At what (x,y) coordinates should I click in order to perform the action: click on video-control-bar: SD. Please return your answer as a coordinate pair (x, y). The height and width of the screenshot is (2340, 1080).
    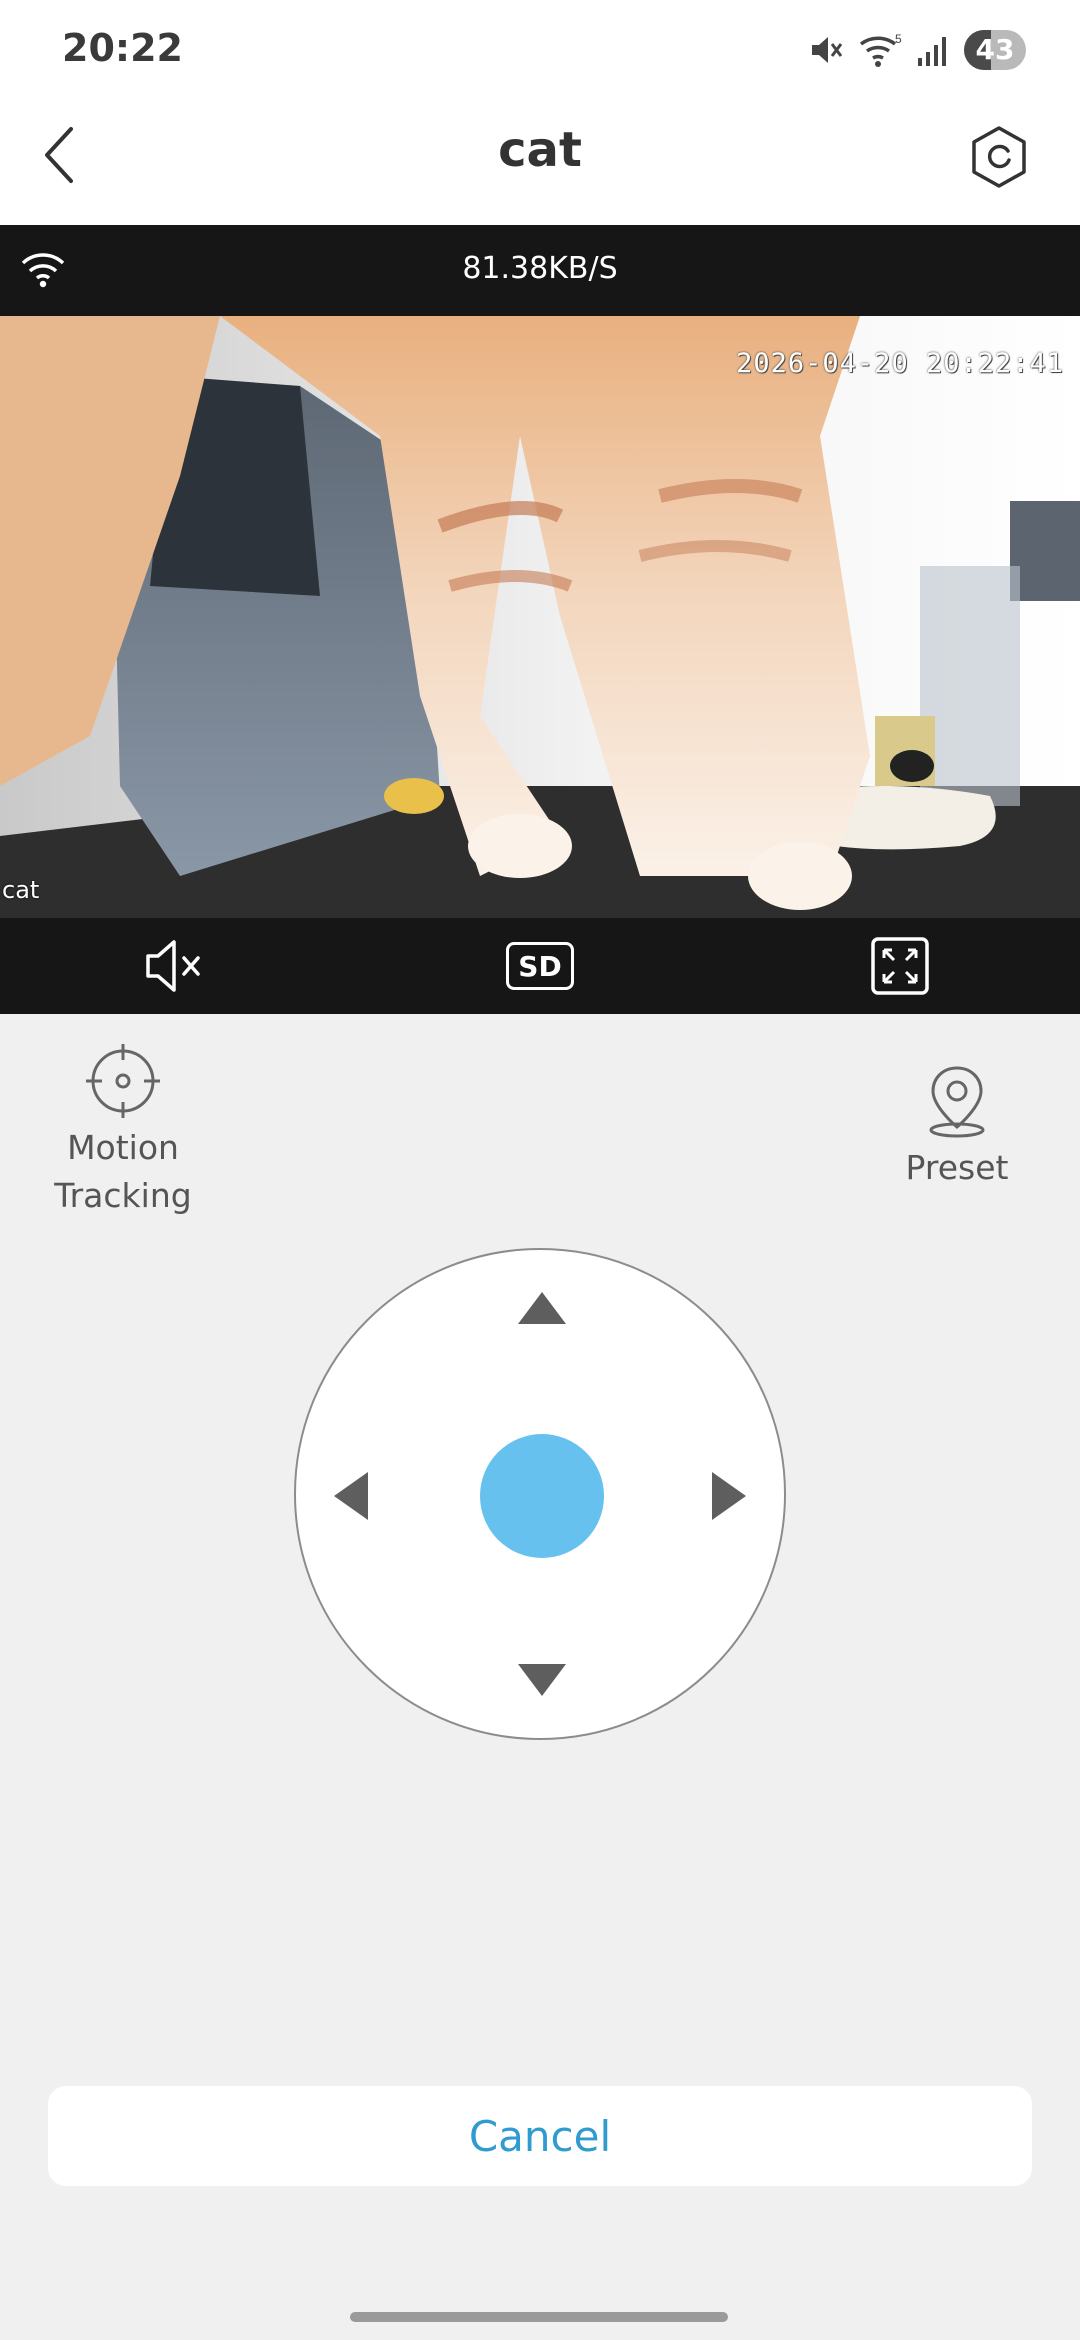
    Looking at the image, I should click on (540, 966).